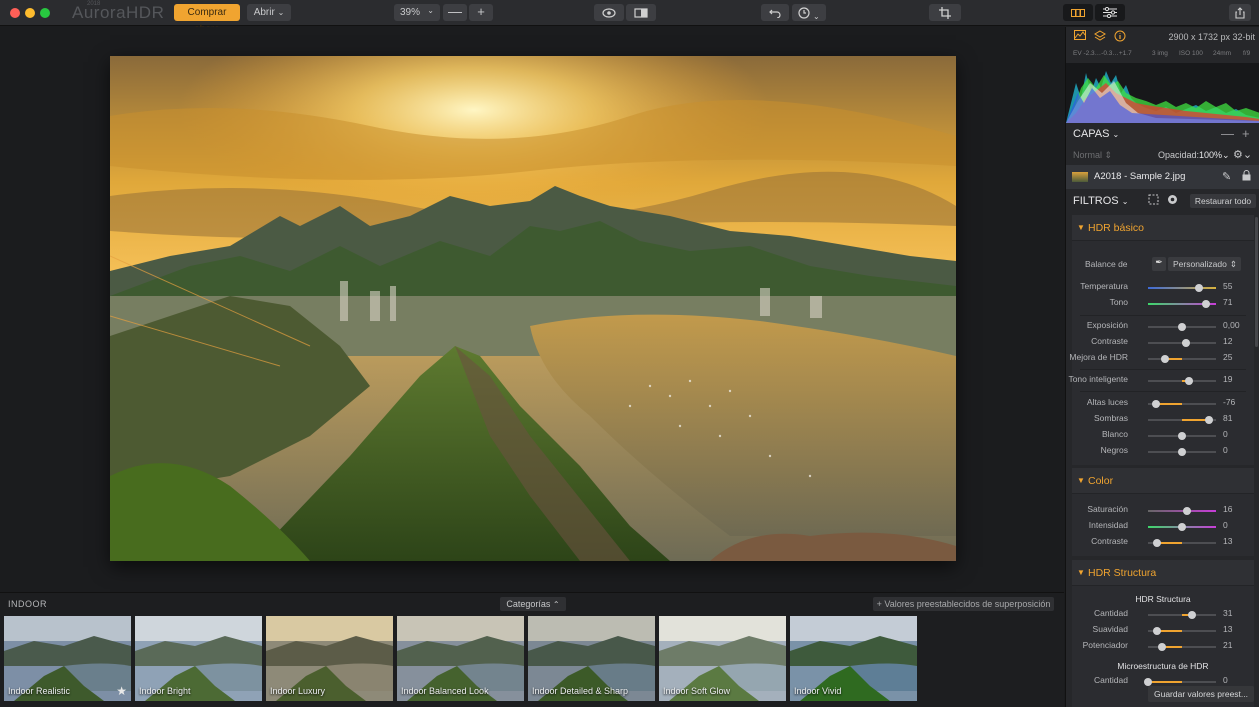 This screenshot has height=707, width=1259. Describe the element at coordinates (1080, 177) in the screenshot. I see `layer-thumbnail` at that location.